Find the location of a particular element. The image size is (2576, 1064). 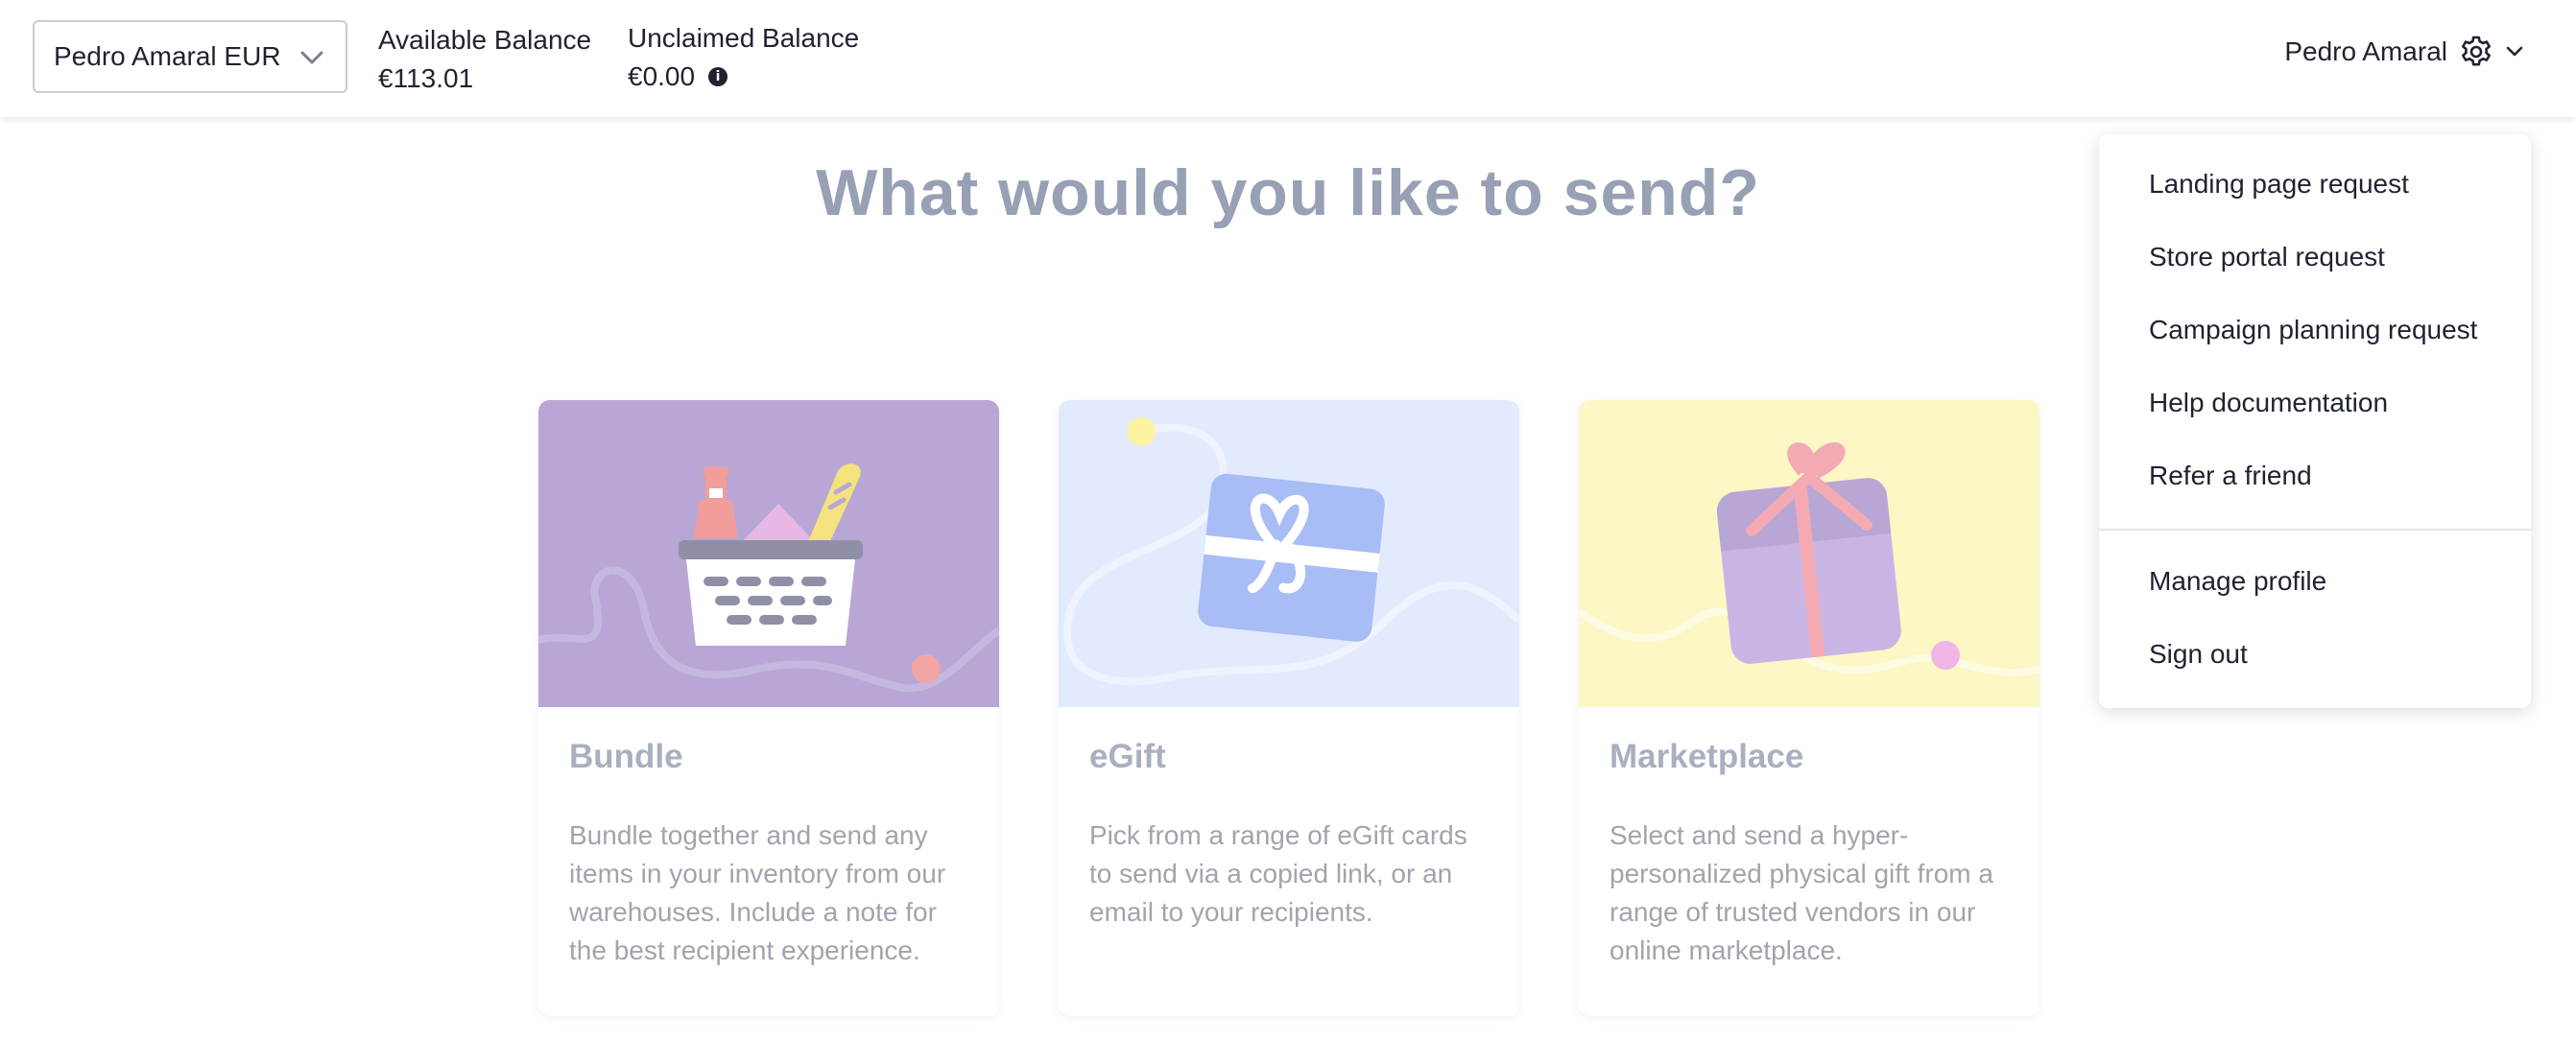

unclaimed-balance: Unclaimed Balance €0.00 is located at coordinates (743, 57).